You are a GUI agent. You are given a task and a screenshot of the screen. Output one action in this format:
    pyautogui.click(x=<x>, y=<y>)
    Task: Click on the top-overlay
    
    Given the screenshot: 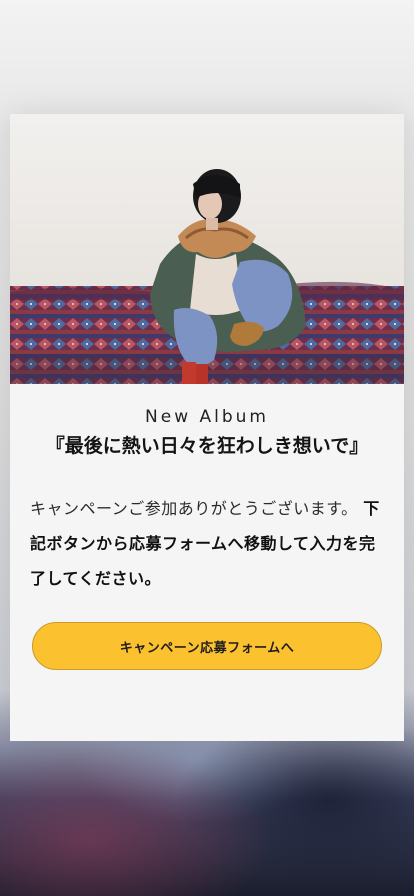 What is the action you would take?
    pyautogui.click(x=207, y=60)
    